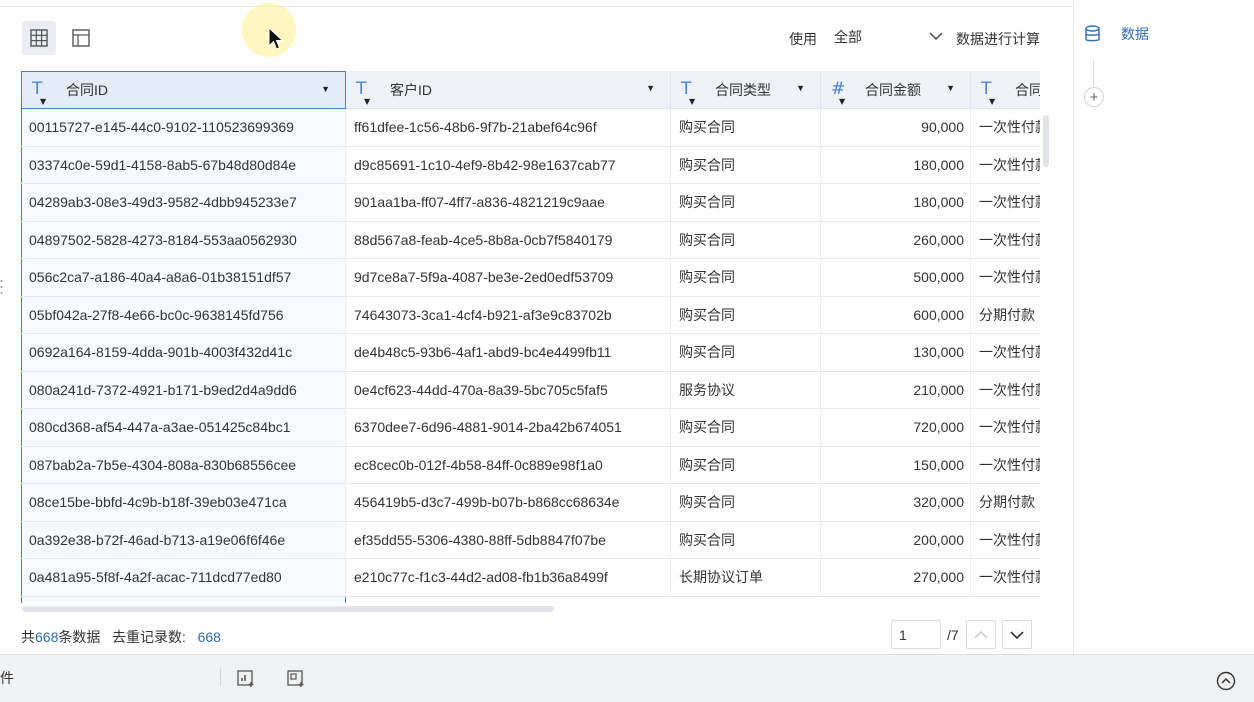 The image size is (1254, 702). What do you see at coordinates (998, 39) in the screenshot?
I see `calc-label: 数据进行计算` at bounding box center [998, 39].